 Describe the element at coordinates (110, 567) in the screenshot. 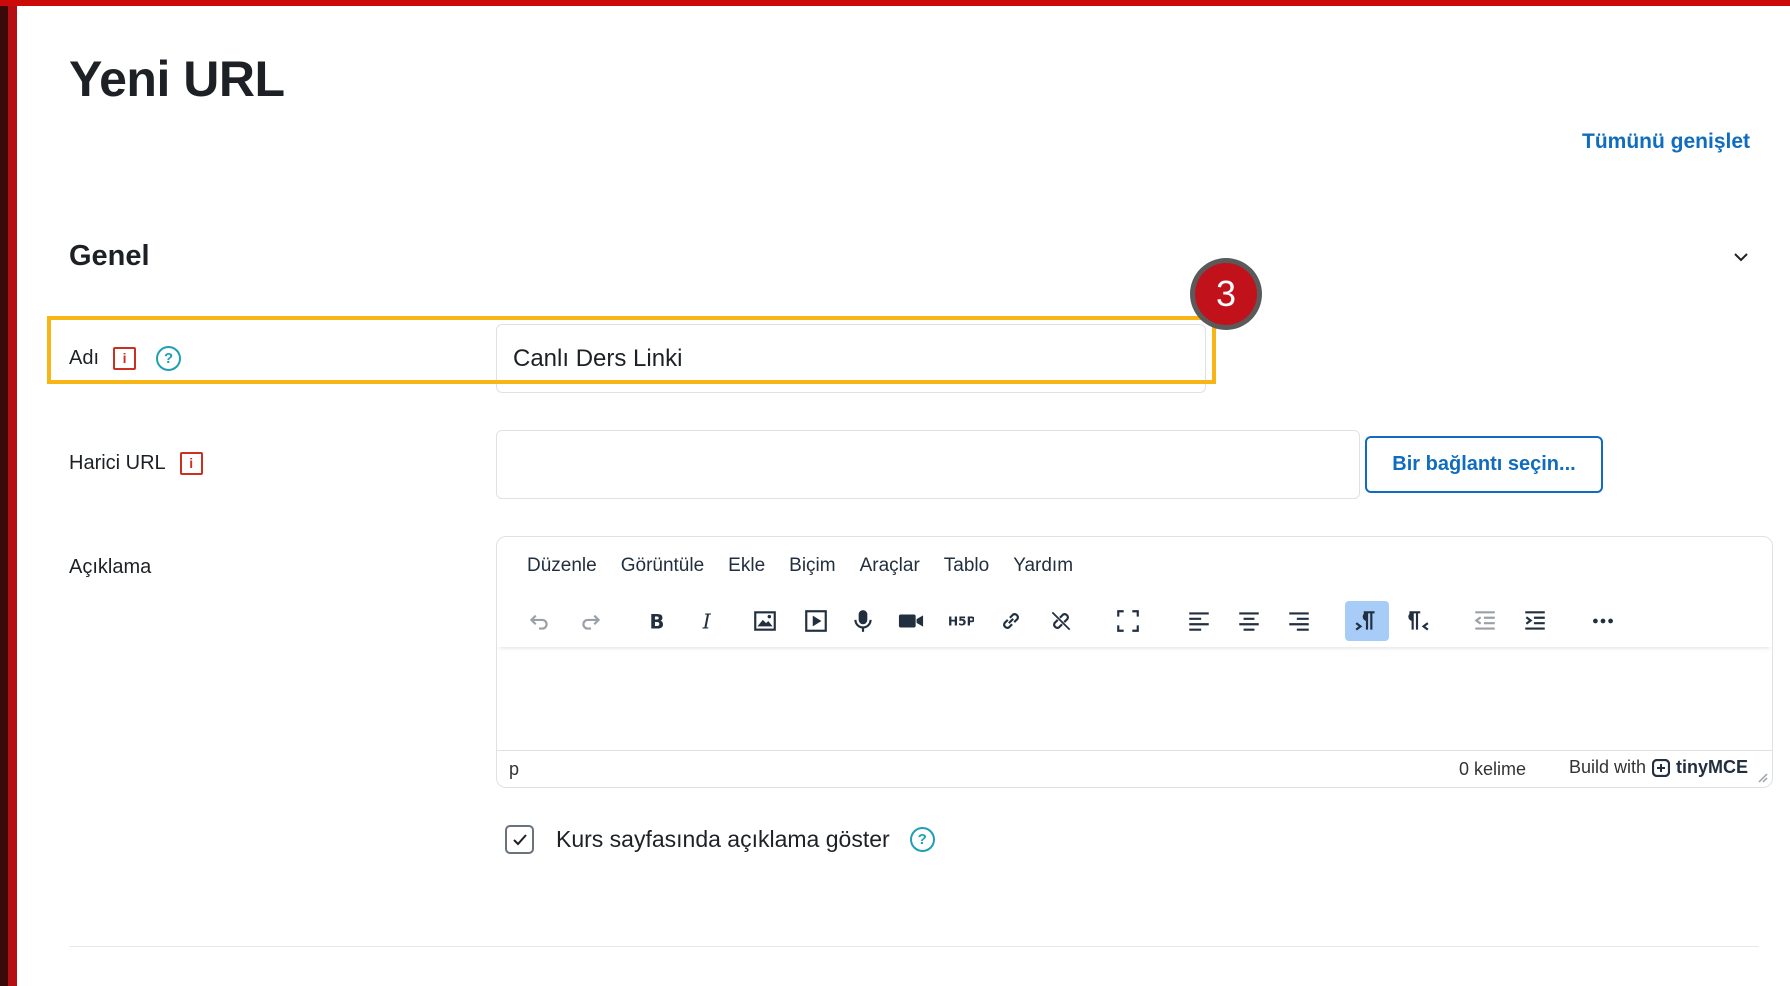

I see `description-label: Açıklama` at that location.